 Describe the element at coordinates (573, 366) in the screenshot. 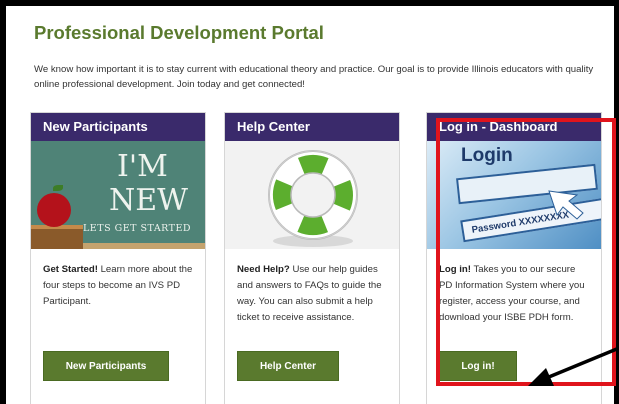

I see `arrow-icon` at that location.